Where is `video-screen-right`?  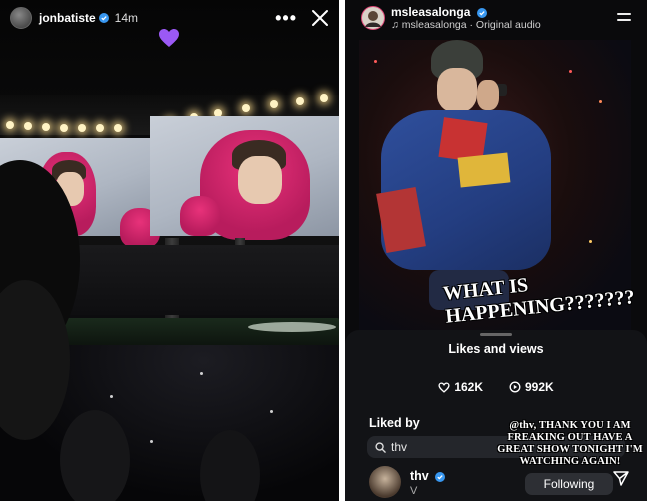 video-screen-right is located at coordinates (244, 178).